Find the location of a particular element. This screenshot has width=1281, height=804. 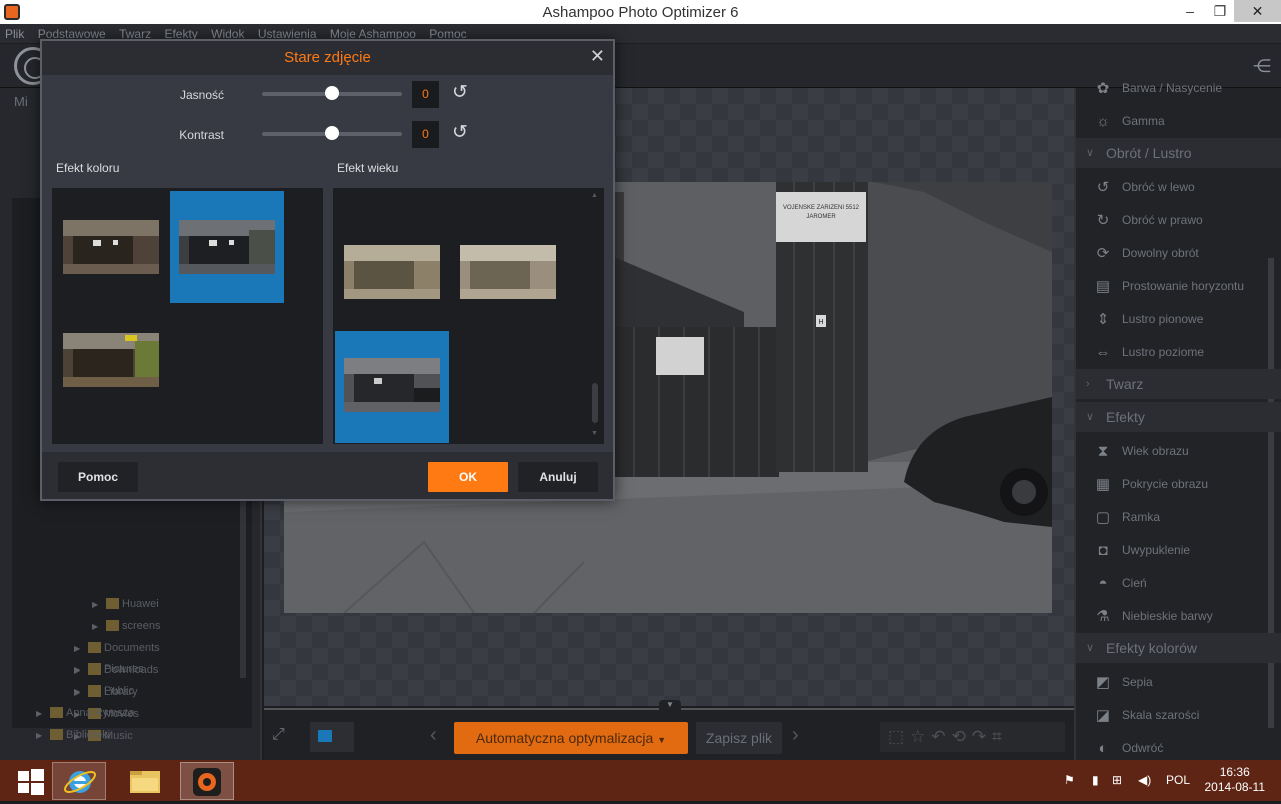

tree-item-screens: ▶ screens is located at coordinates (126, 630).